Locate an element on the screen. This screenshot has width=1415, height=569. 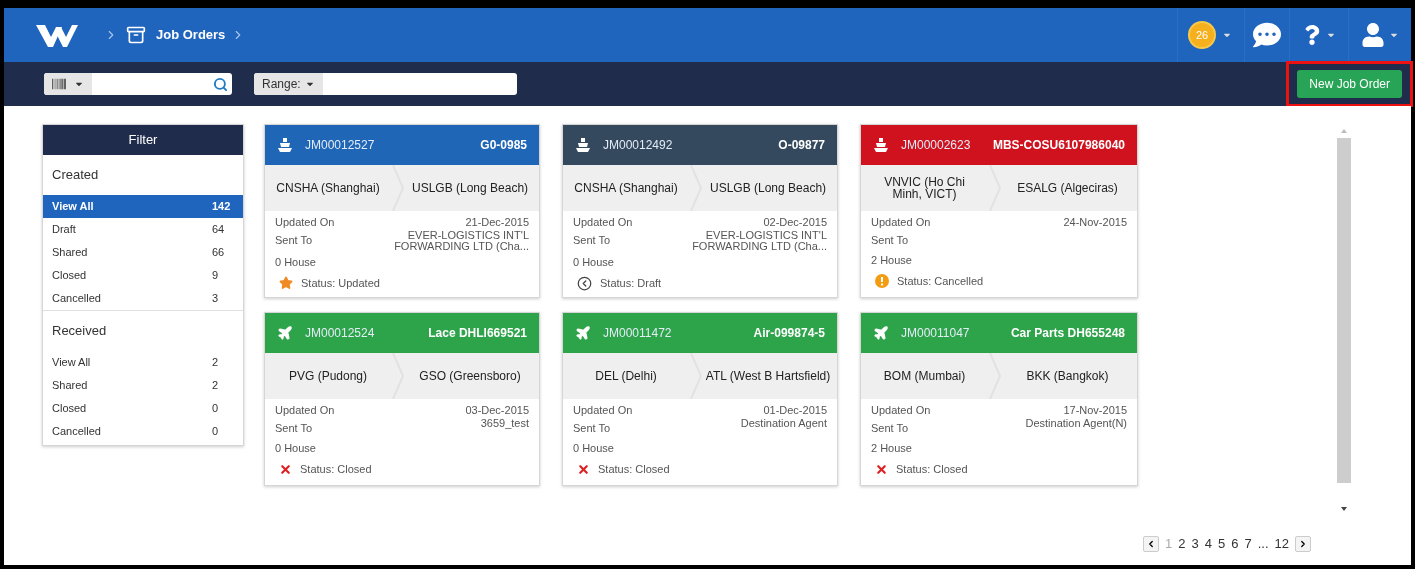
destination-port: GSO (Greensboro) is located at coordinates (470, 376).